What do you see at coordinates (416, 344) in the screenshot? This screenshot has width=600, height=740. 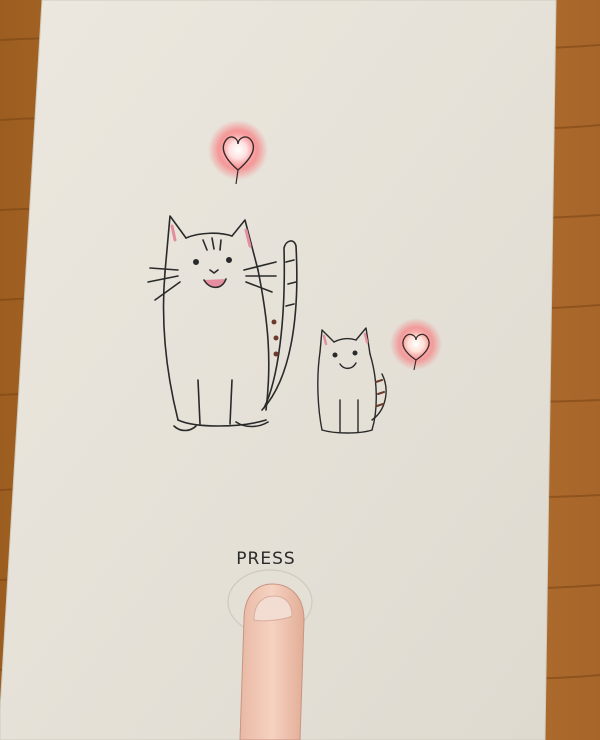 I see `heart-led-right` at bounding box center [416, 344].